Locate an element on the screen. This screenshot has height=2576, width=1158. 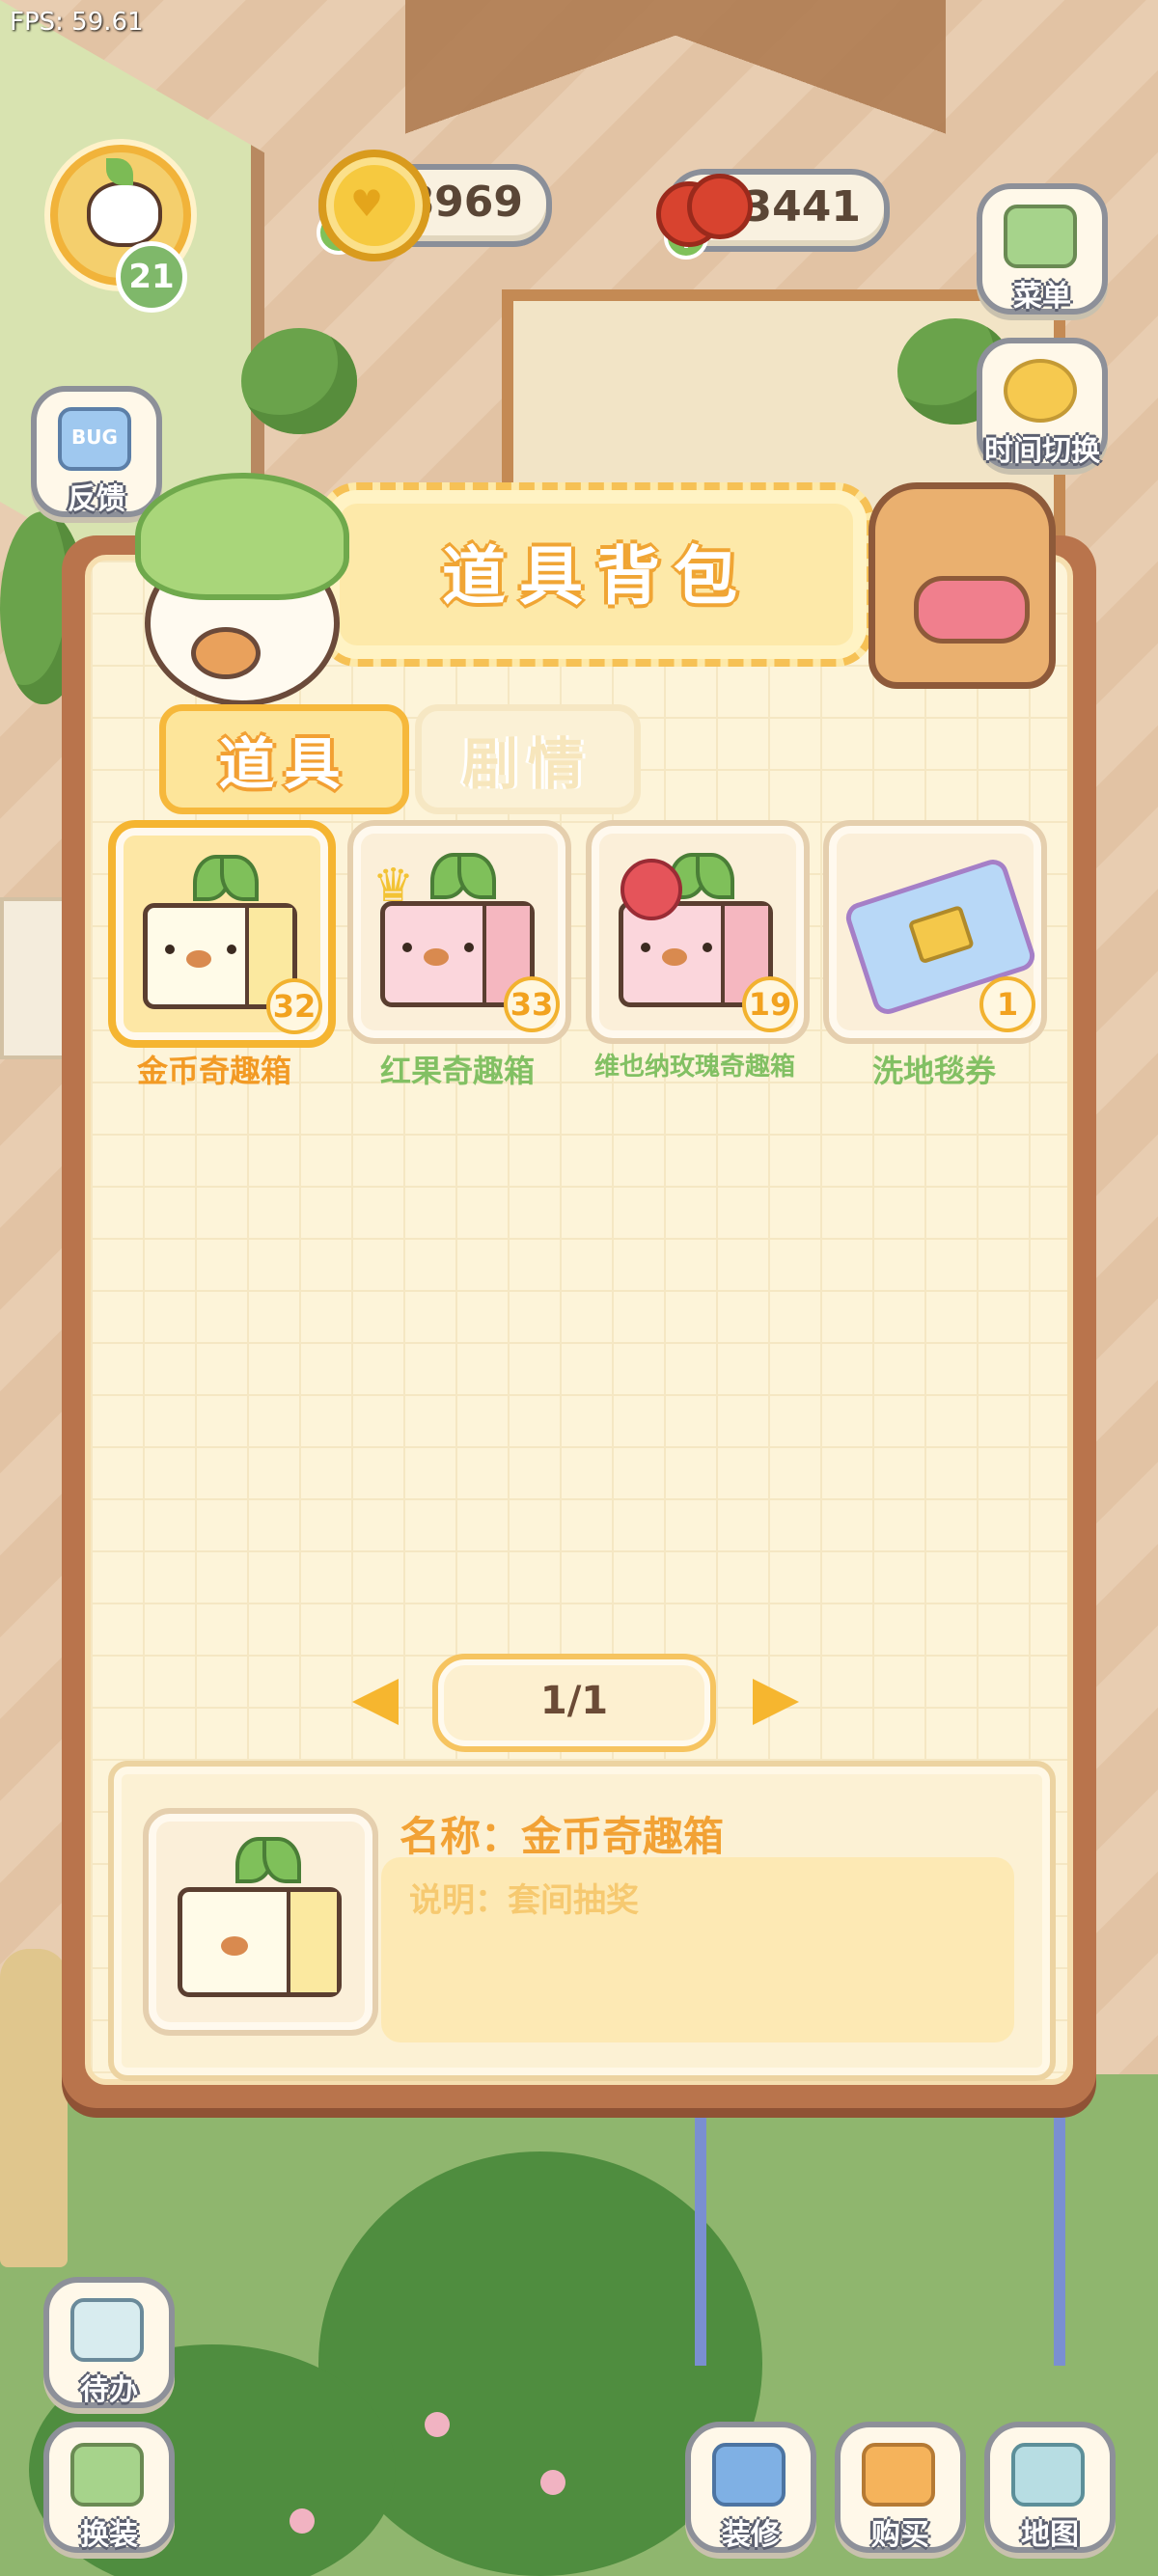
item-count: 19 is located at coordinates (770, 1004).